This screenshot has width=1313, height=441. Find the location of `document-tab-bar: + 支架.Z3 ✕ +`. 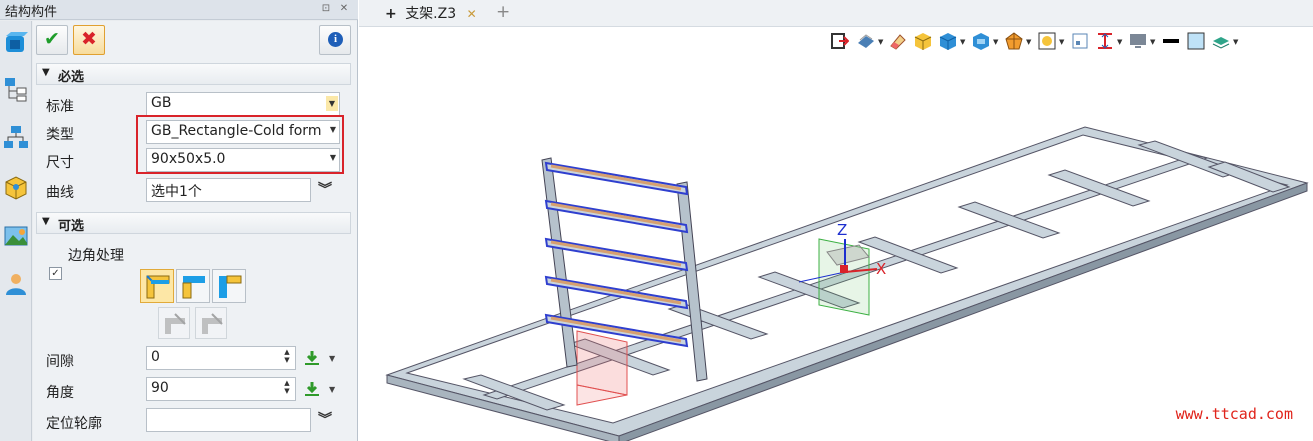

document-tab-bar: + 支架.Z3 ✕ + is located at coordinates (836, 13).